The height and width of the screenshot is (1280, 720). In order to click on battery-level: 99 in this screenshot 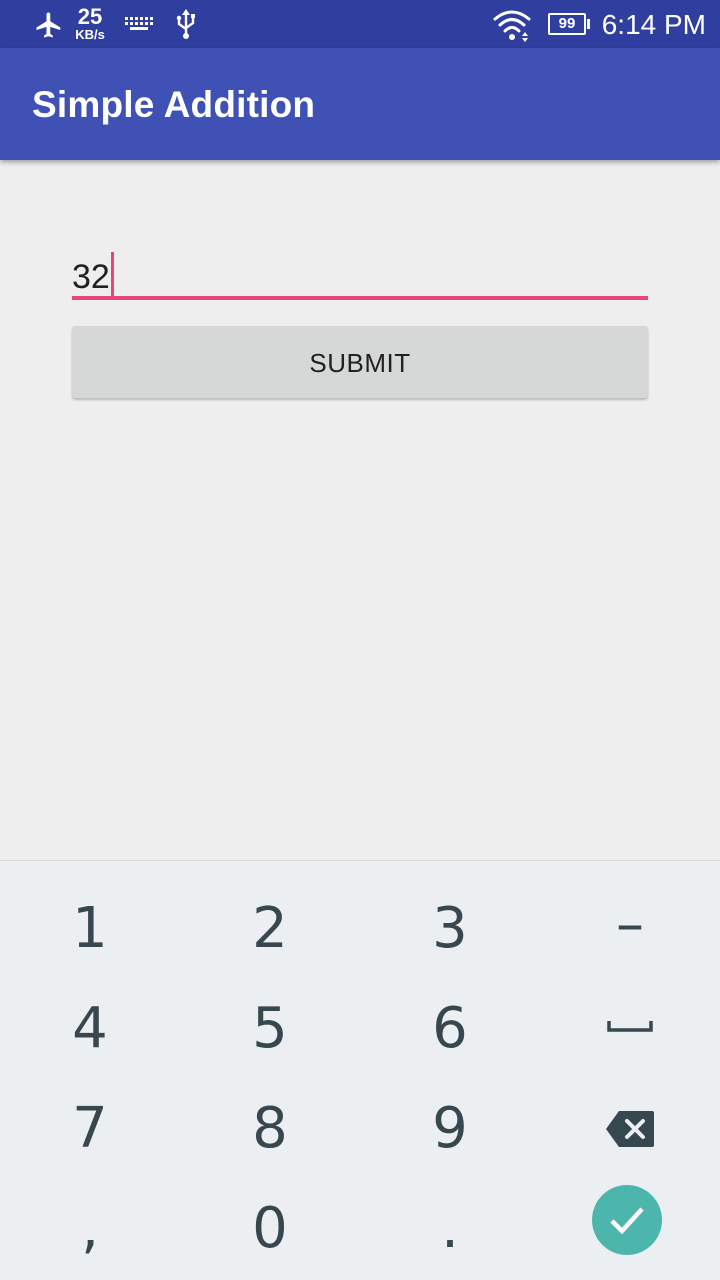, I will do `click(567, 23)`.